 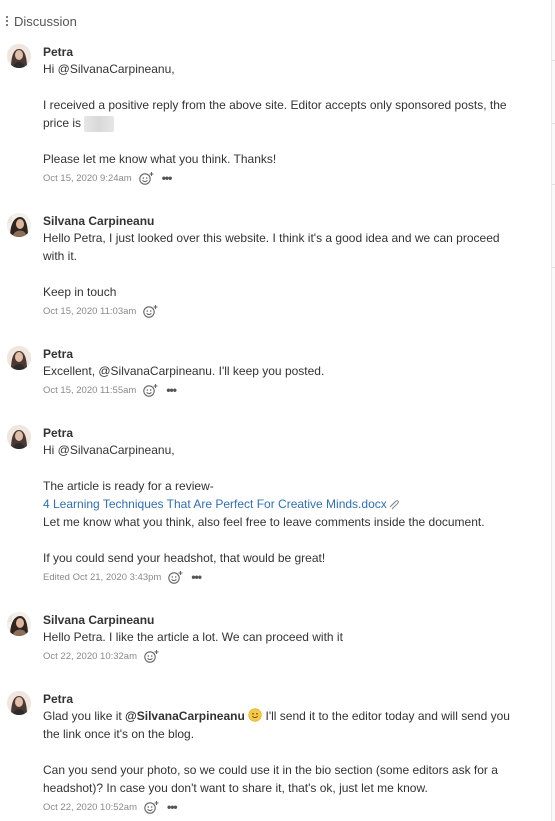 What do you see at coordinates (7, 21) in the screenshot?
I see `kebab-vertical-icon` at bounding box center [7, 21].